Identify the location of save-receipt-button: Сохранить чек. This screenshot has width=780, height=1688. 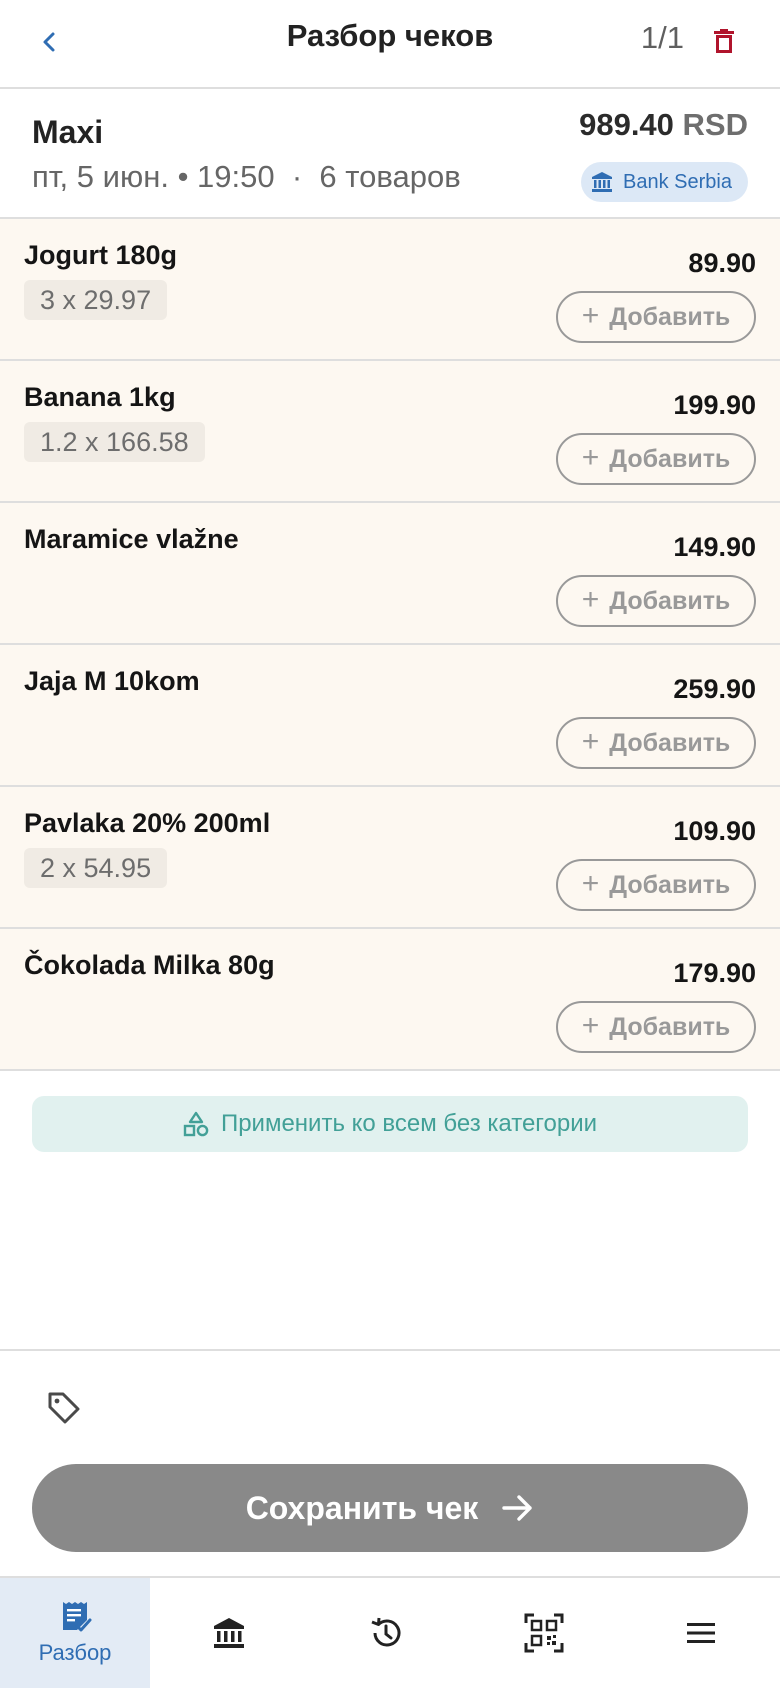
(390, 1508).